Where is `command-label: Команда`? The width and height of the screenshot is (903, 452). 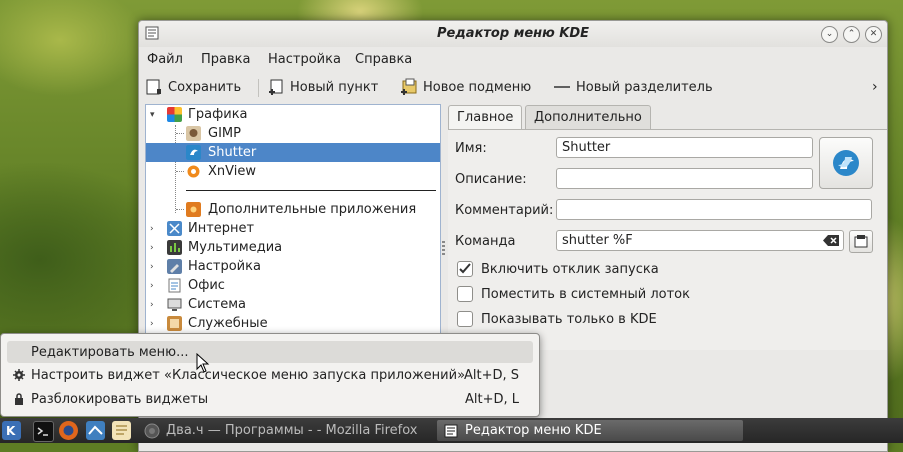 command-label: Команда is located at coordinates (485, 241).